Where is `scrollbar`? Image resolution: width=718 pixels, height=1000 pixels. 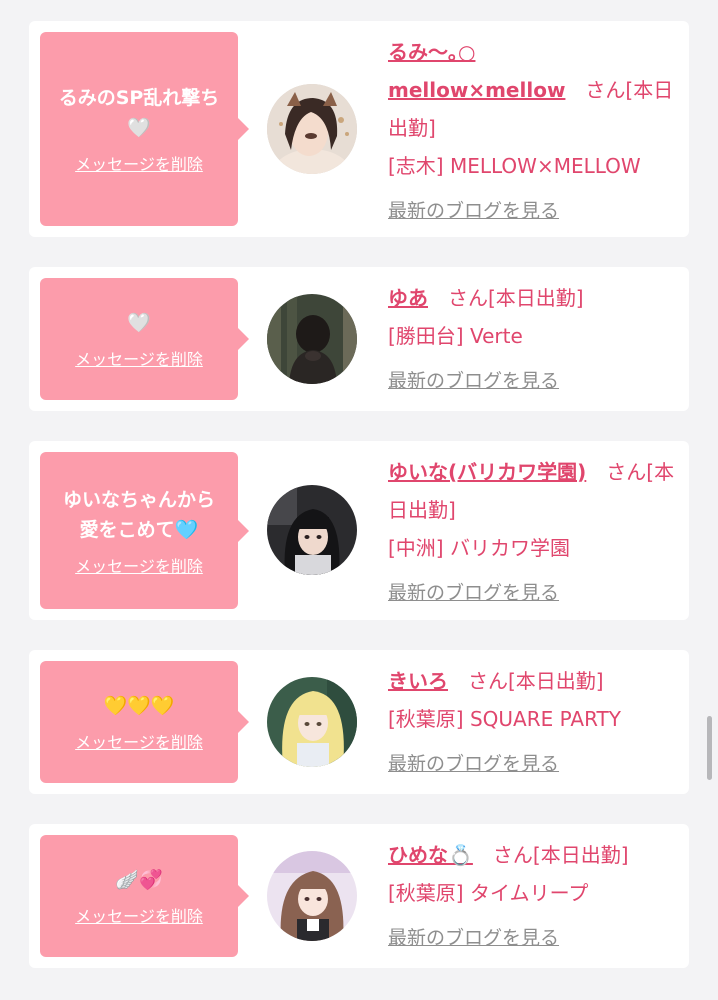
scrollbar is located at coordinates (709, 748).